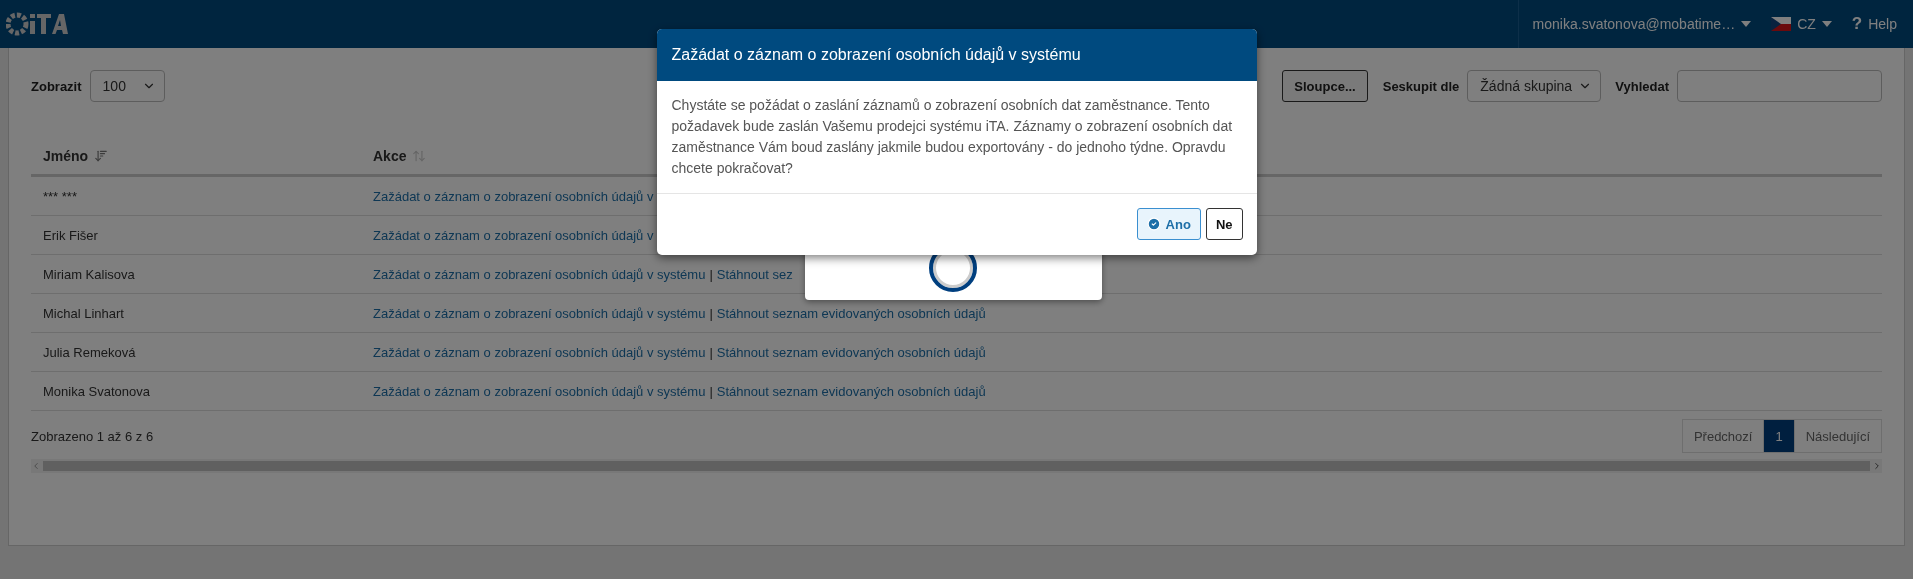  Describe the element at coordinates (59, 196) in the screenshot. I see `name-cell-text: *** ***` at that location.